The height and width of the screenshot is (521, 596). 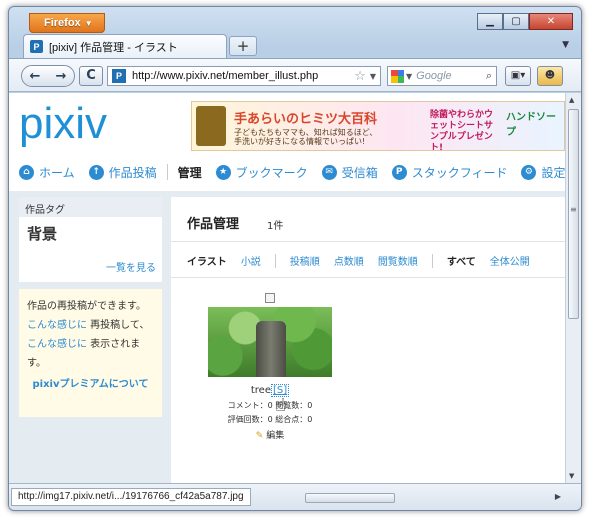 I want to click on work-thumbnail, so click(x=270, y=342).